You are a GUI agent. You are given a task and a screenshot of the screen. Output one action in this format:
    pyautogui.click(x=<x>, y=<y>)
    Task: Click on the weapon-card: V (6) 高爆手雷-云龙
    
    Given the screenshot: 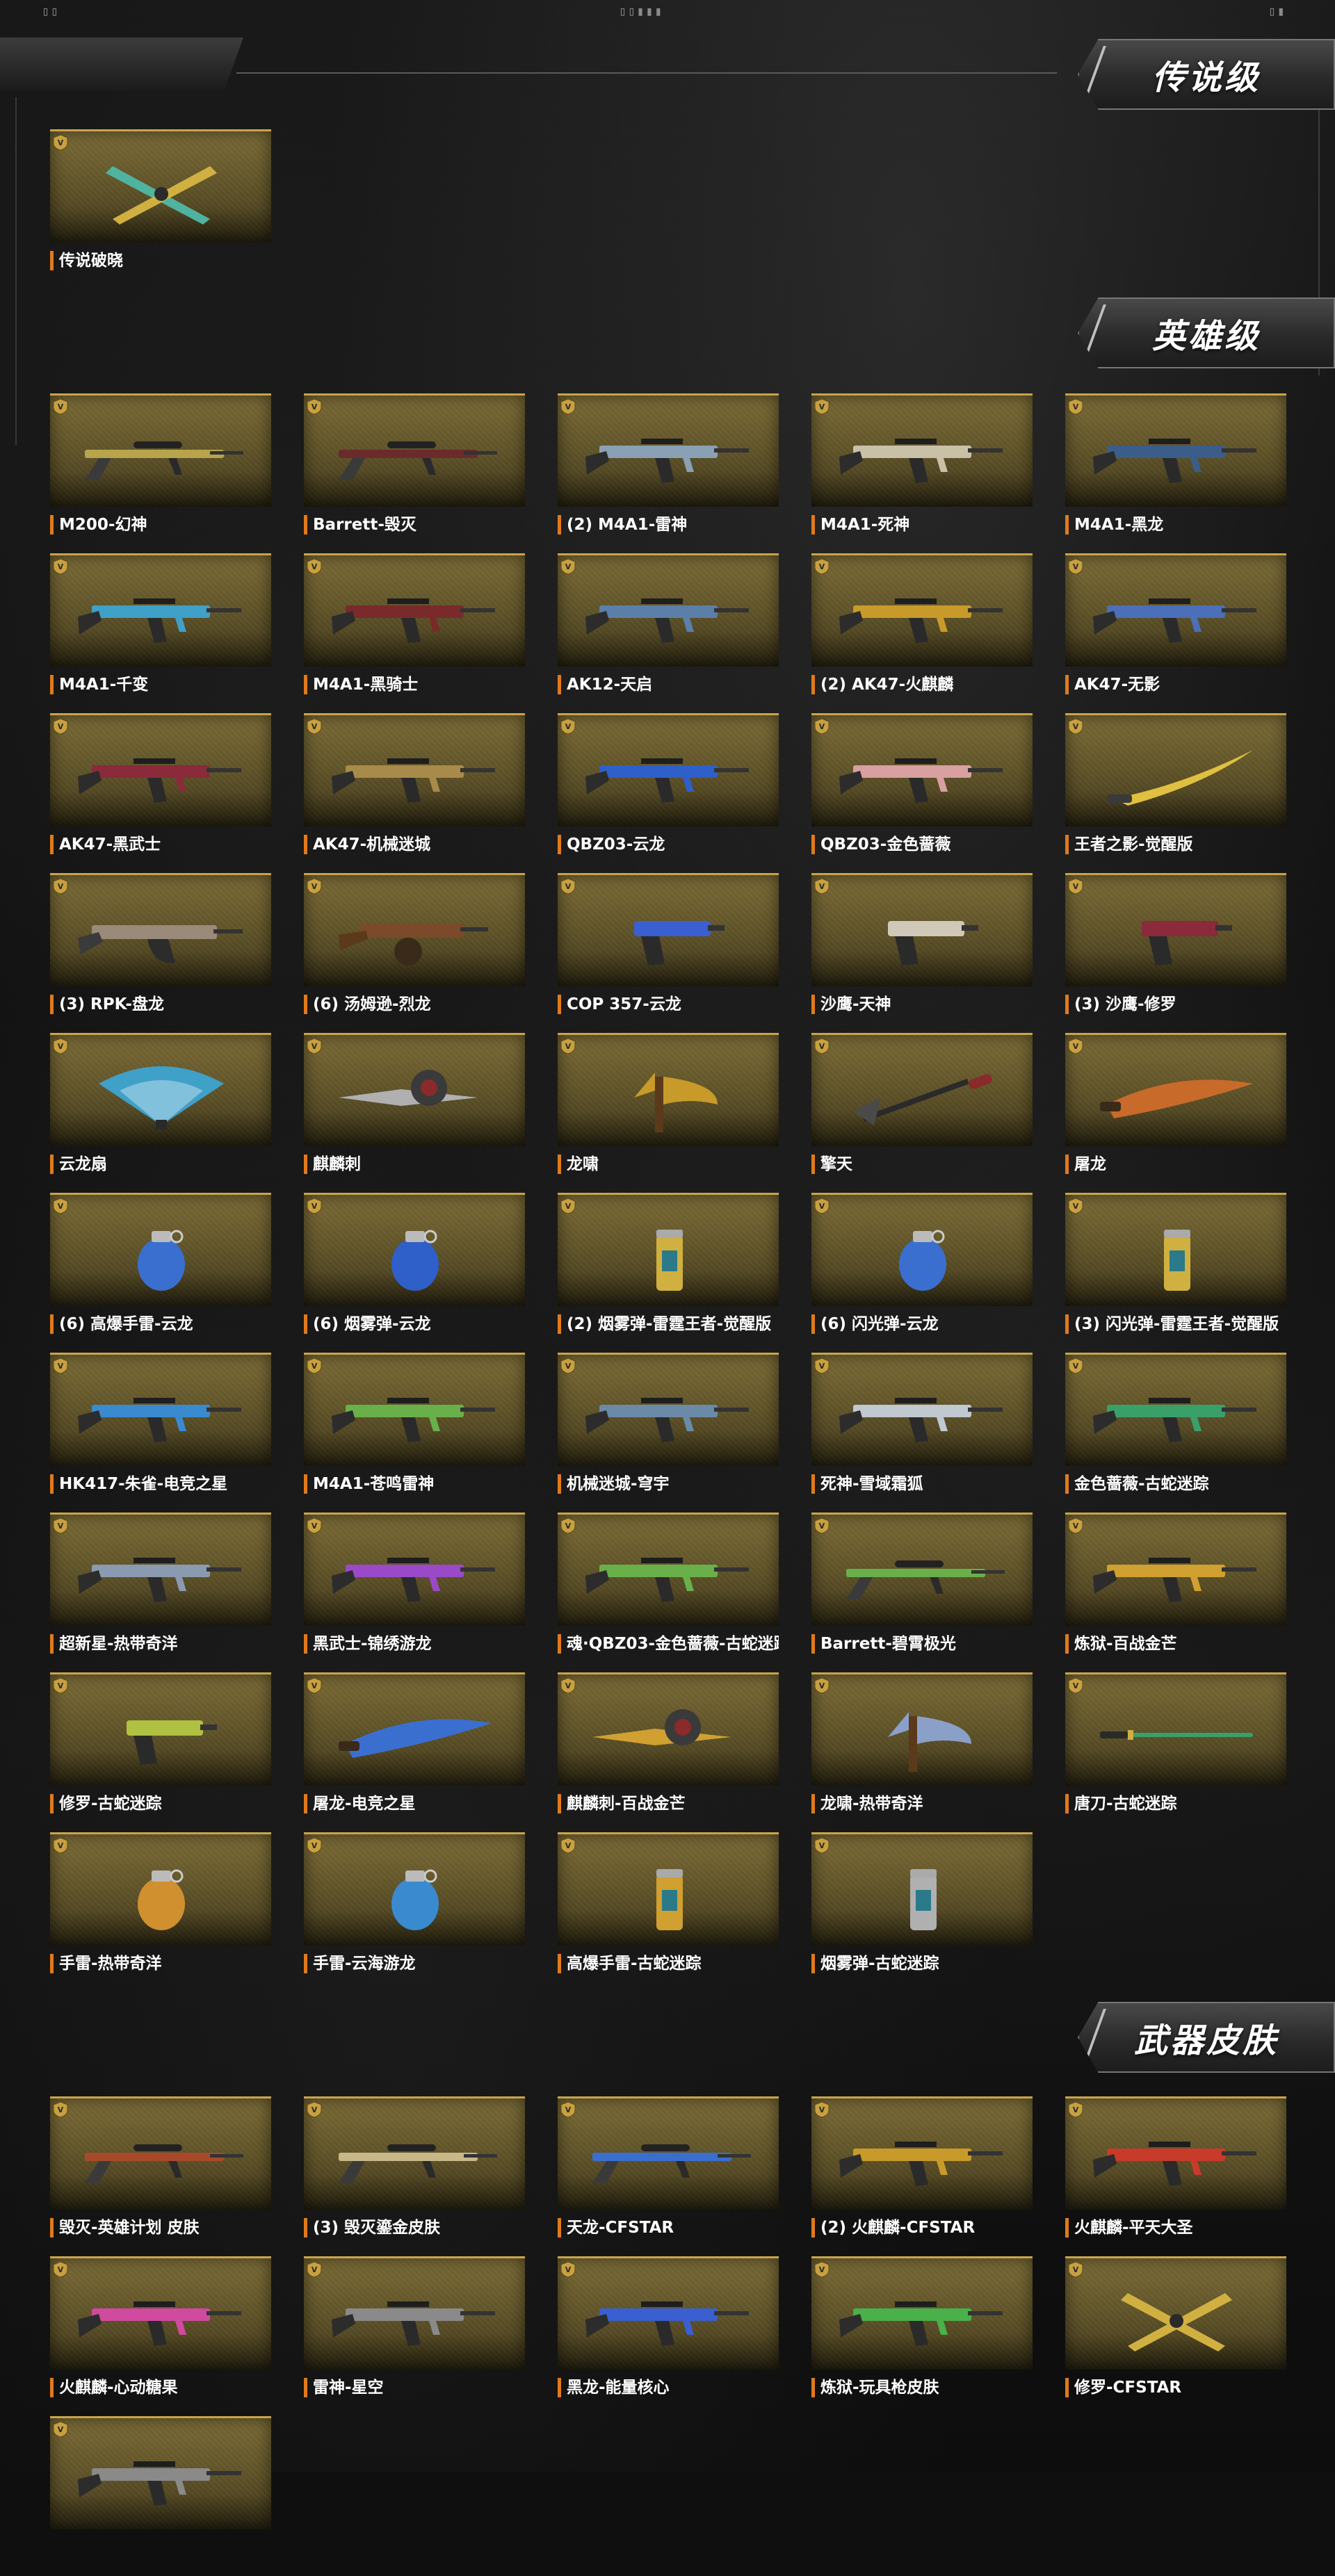 What is the action you would take?
    pyautogui.click(x=160, y=1273)
    